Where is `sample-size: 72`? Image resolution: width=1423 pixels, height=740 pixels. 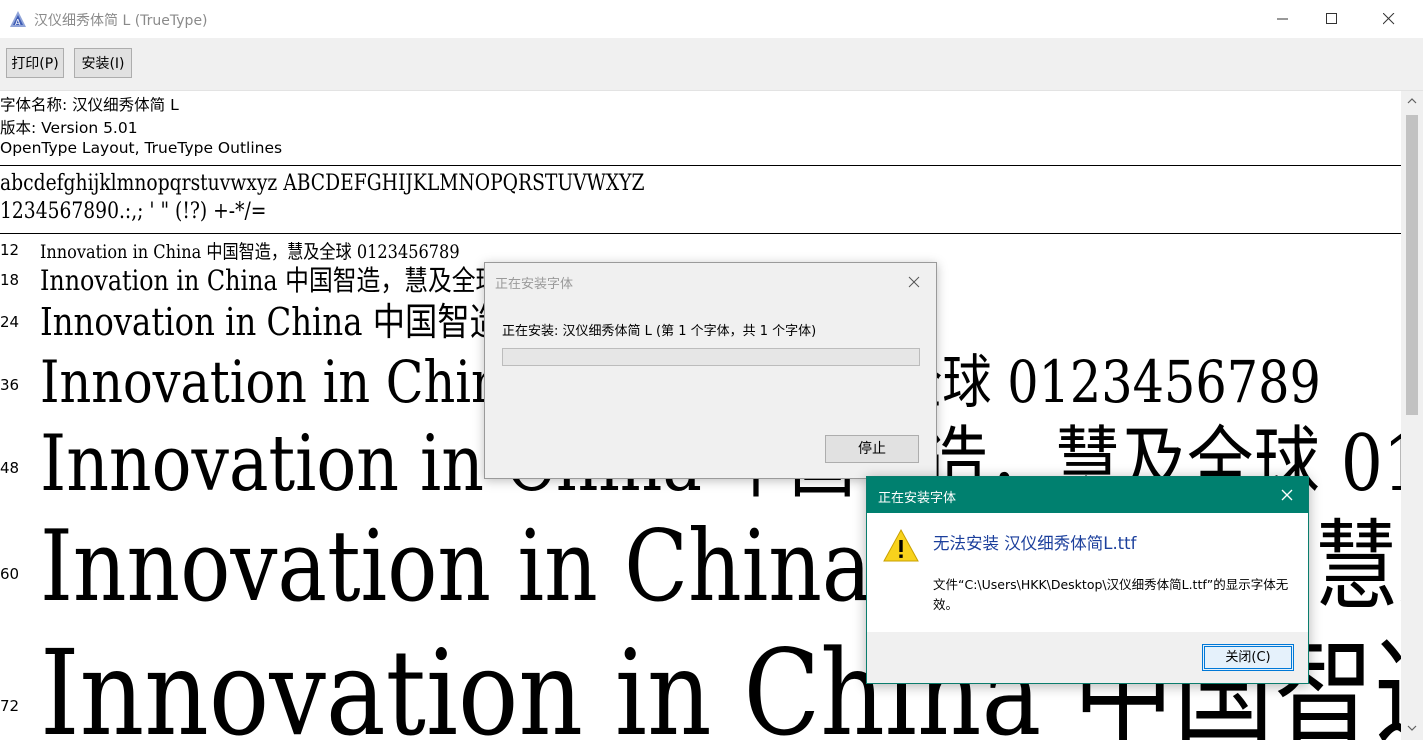 sample-size: 72 is located at coordinates (10, 706).